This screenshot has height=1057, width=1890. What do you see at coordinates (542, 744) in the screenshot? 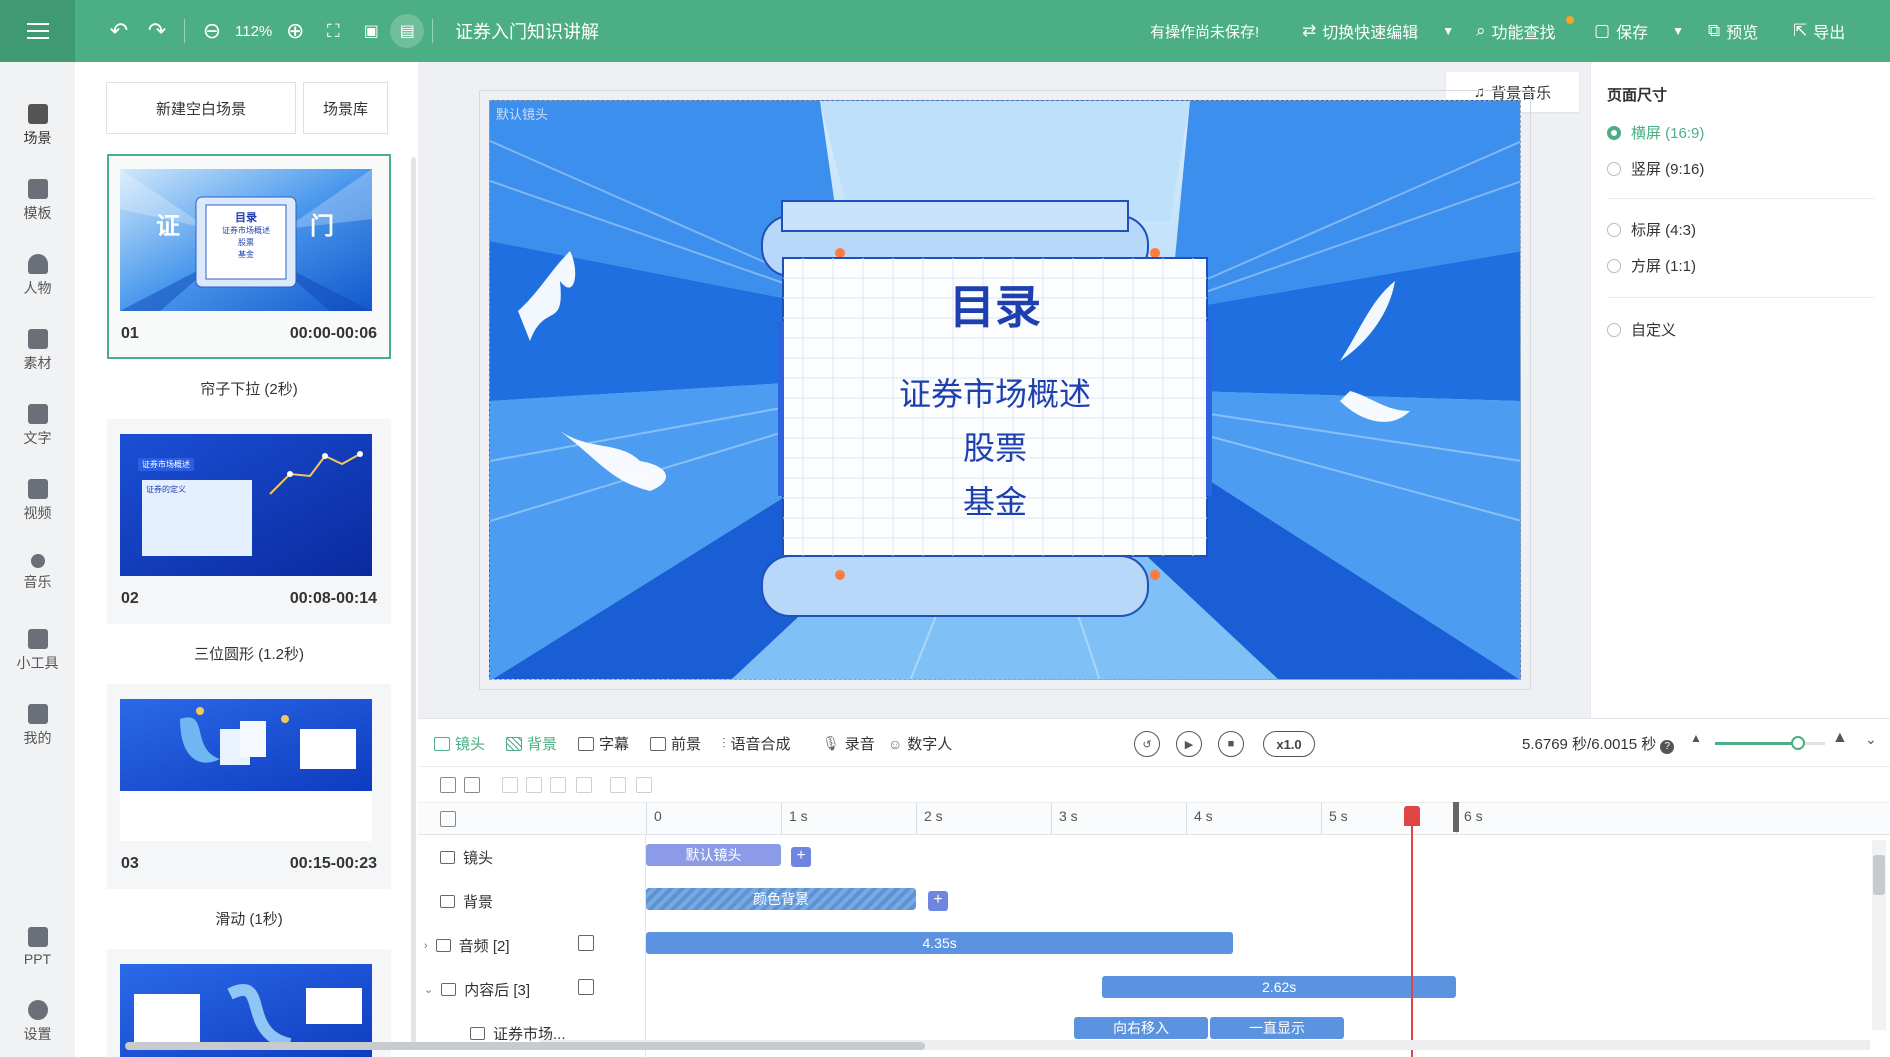
I see `tool-label: 背景` at bounding box center [542, 744].